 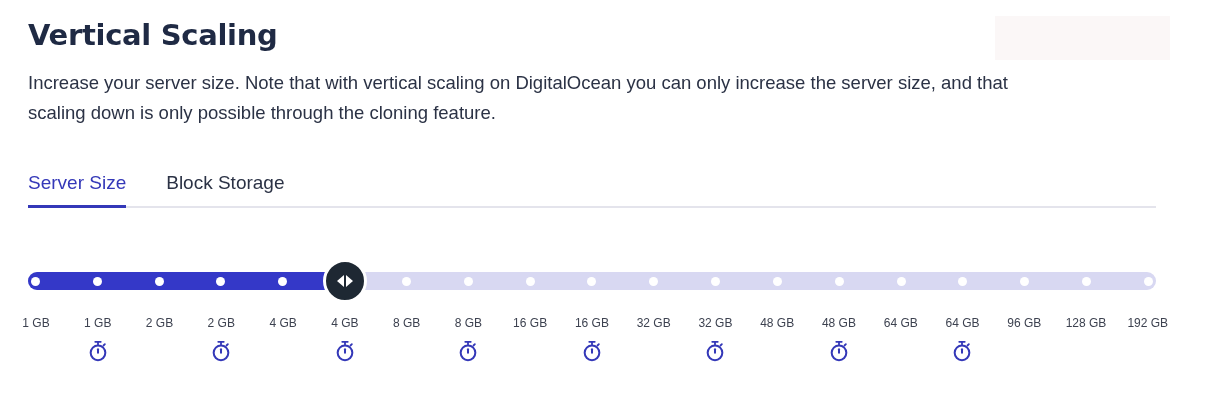 What do you see at coordinates (77, 190) in the screenshot?
I see `tab: Server Size` at bounding box center [77, 190].